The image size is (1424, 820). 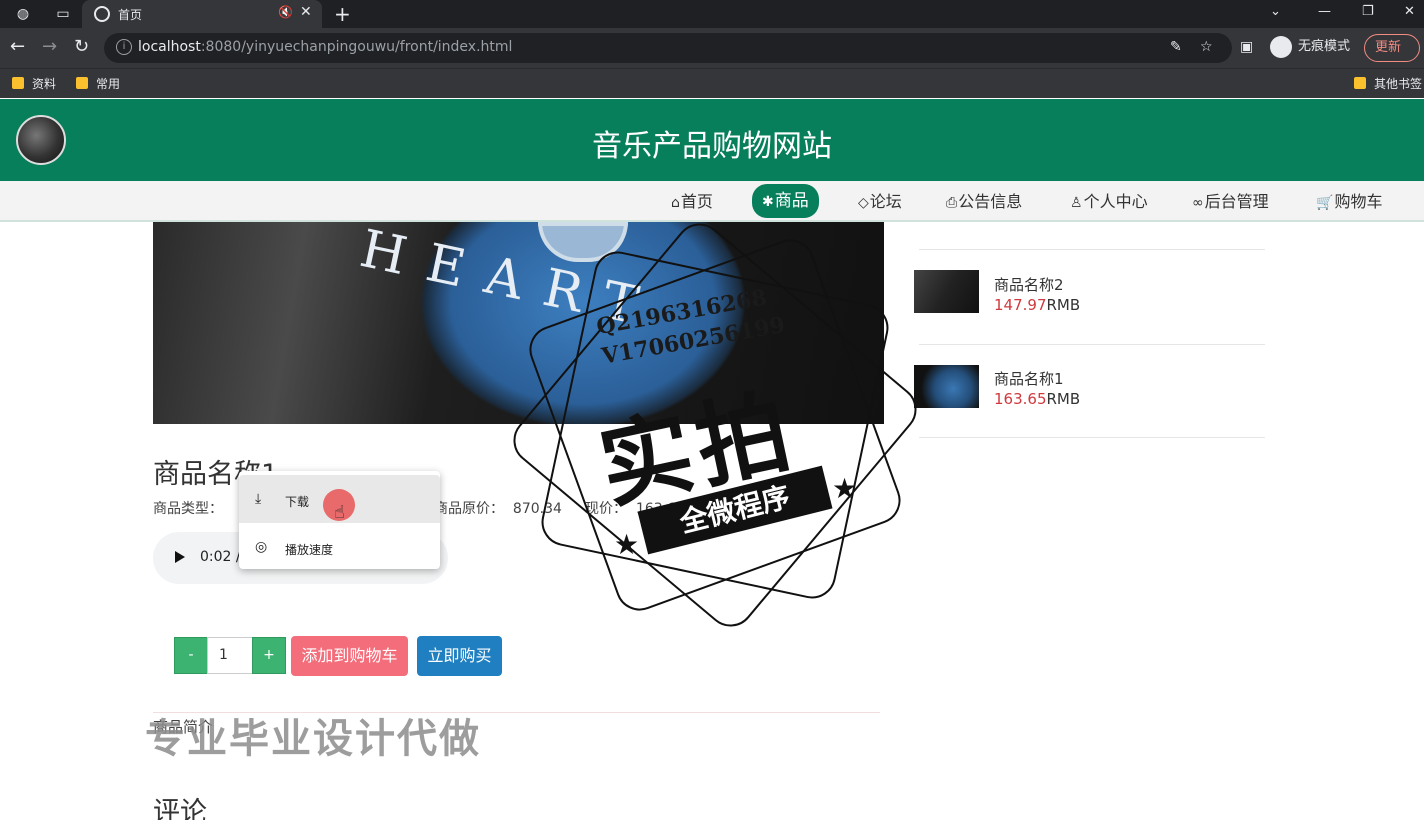 I want to click on audio-time: 0:02 /, so click(x=220, y=557).